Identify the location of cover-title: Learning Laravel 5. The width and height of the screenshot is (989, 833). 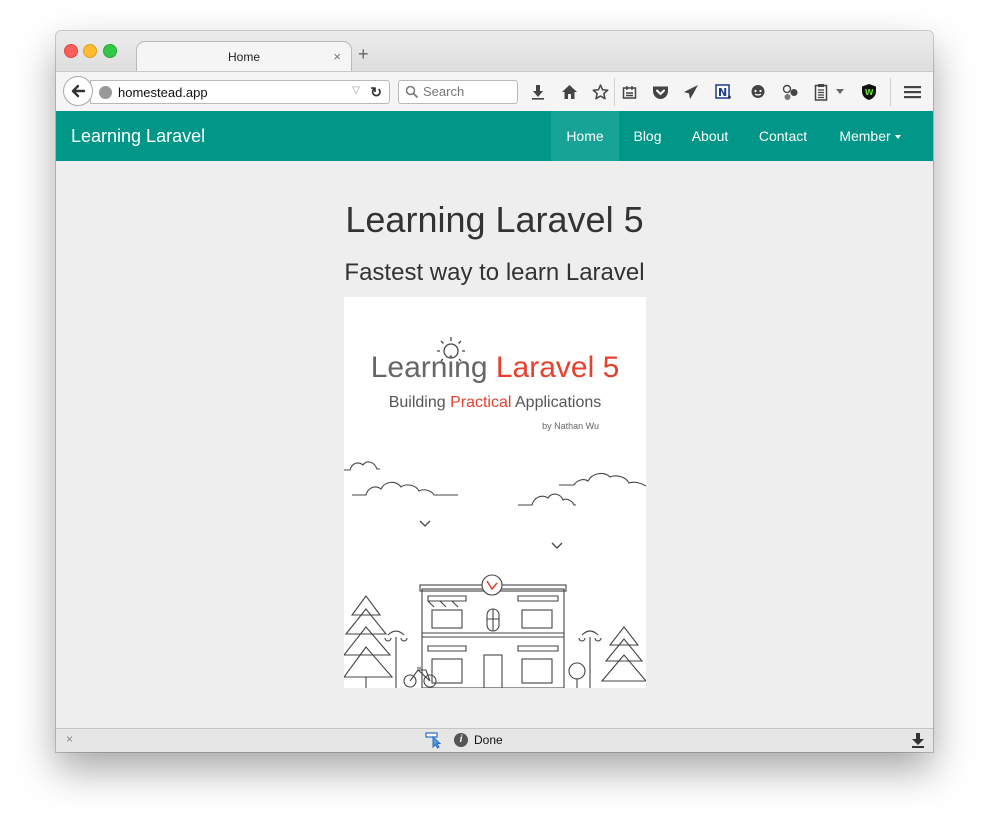
(495, 368).